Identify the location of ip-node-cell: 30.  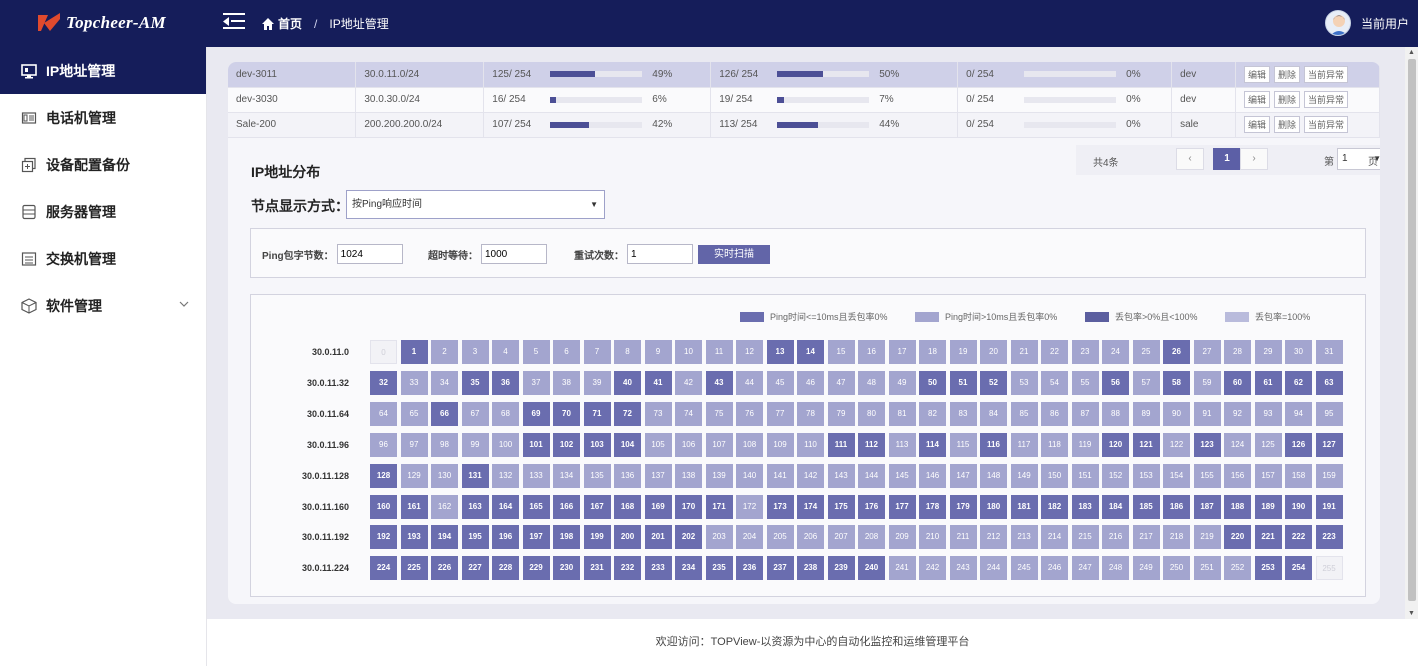
(1298, 352).